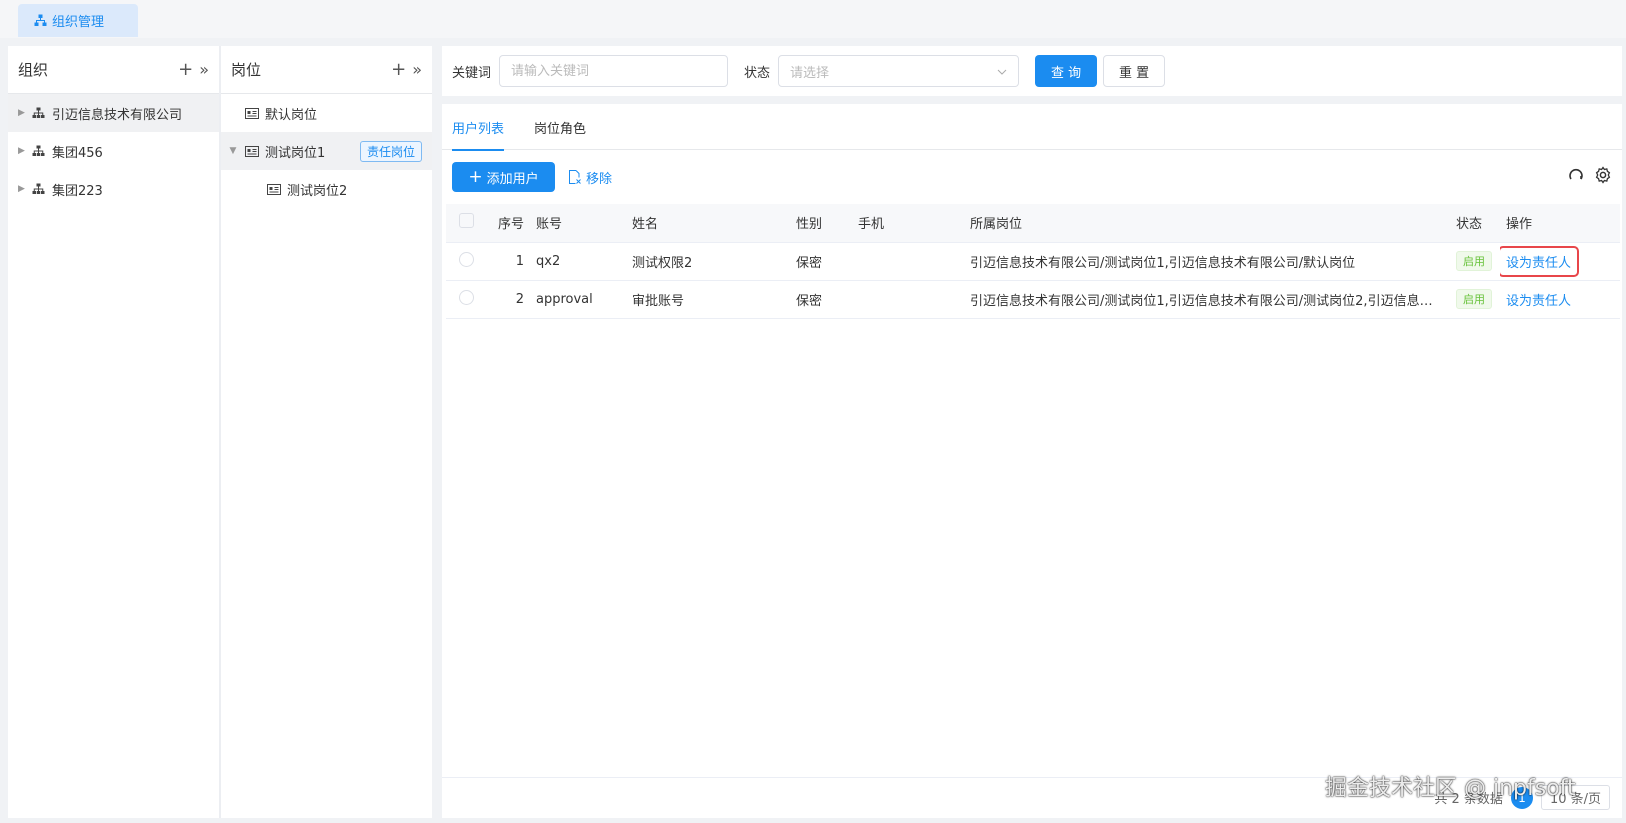  I want to click on keyword-input, so click(614, 71).